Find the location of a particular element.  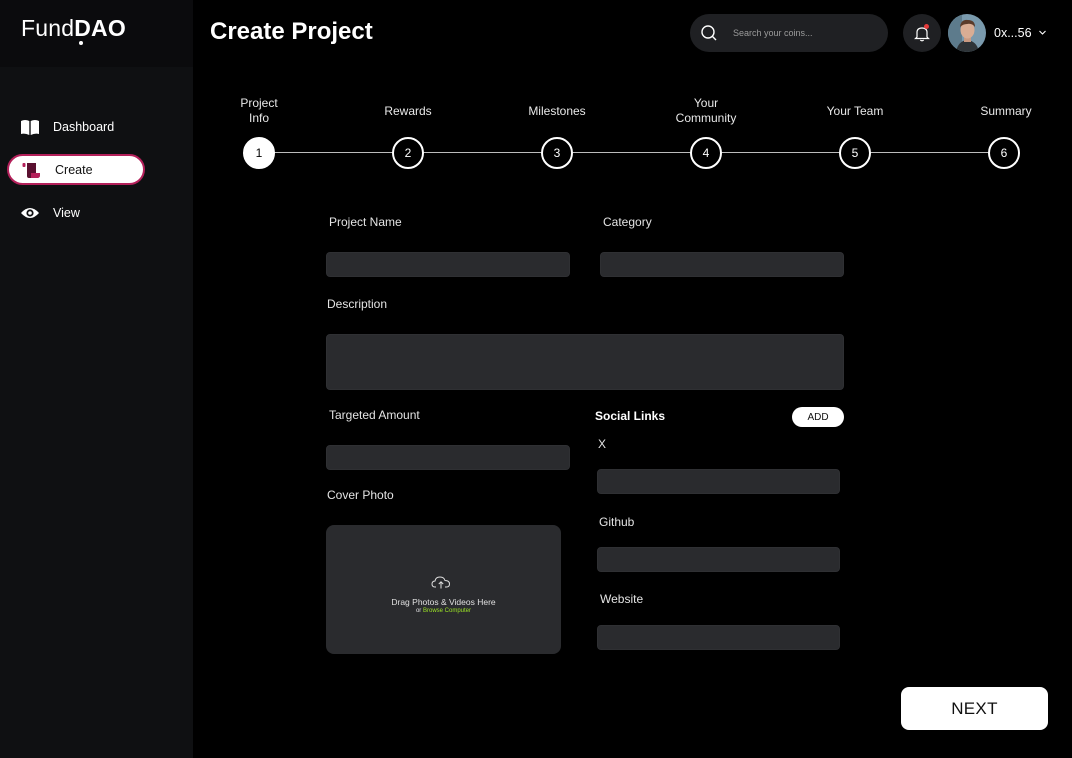

step-label: Your Team is located at coordinates (855, 111).